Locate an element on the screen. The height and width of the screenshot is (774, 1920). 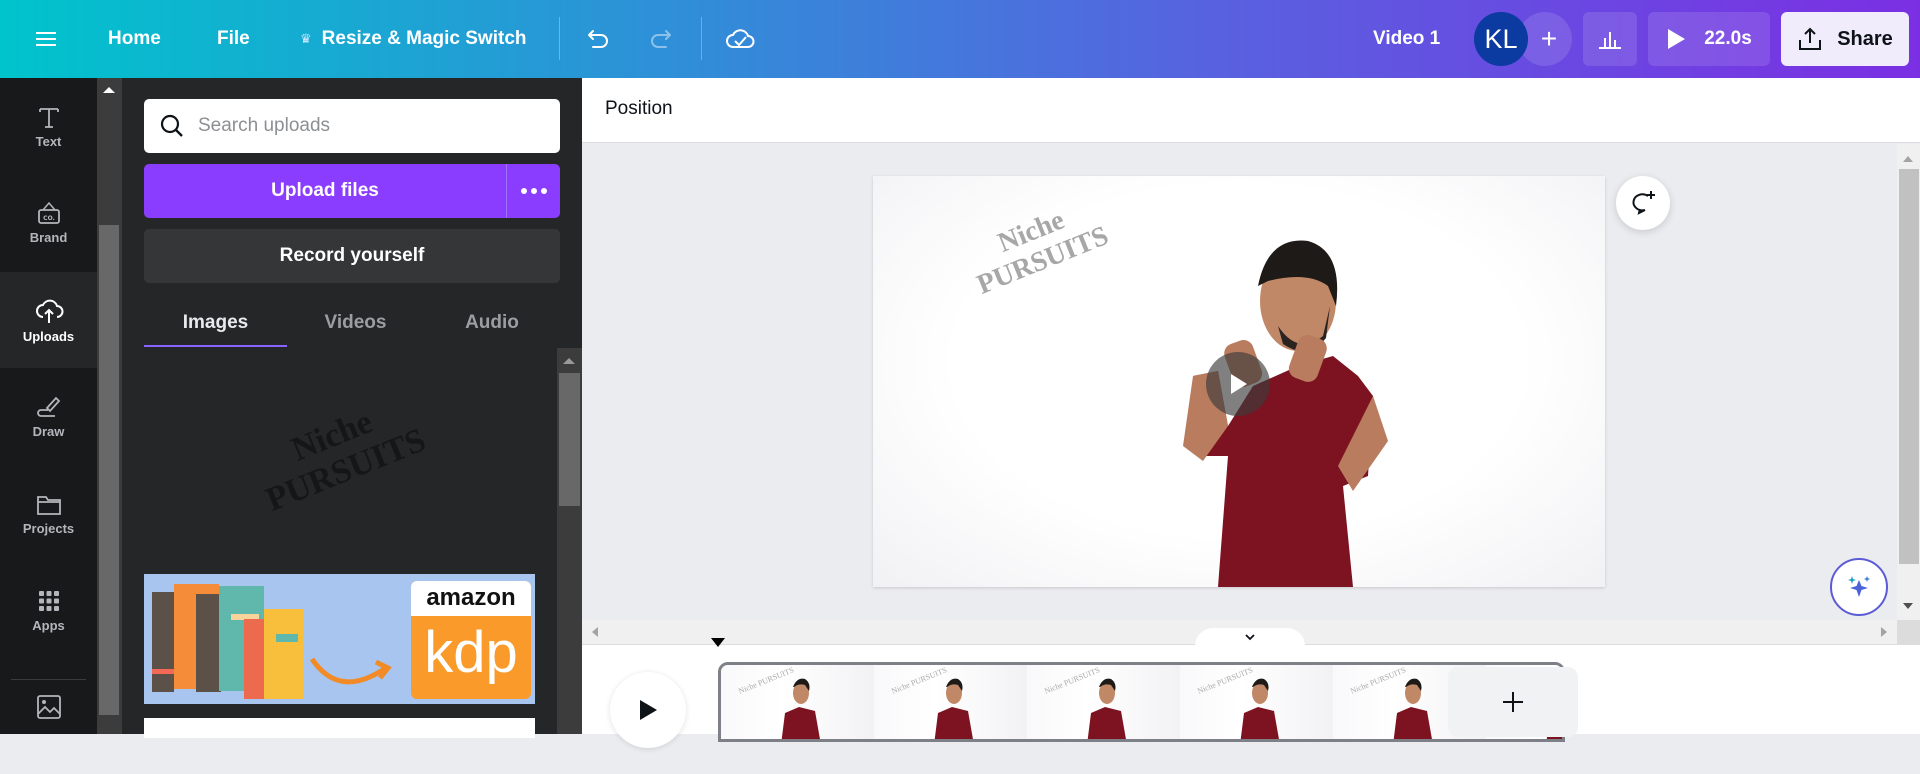
sidebar-item-draw: Draw is located at coordinates (48, 416).